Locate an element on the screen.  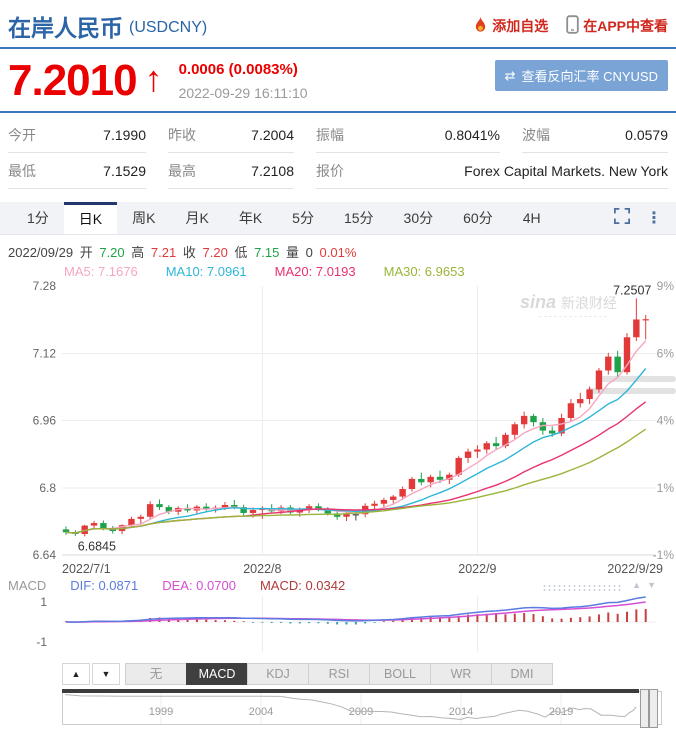
svg-text: 6.8 is located at coordinates (47, 488).